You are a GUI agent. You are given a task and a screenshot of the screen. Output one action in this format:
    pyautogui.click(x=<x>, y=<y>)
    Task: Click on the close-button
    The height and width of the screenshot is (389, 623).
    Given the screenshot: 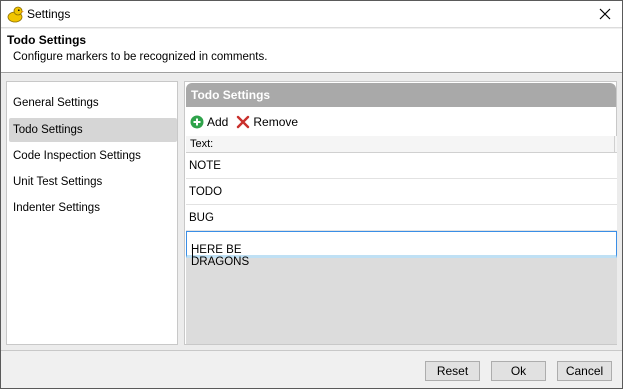 What is the action you would take?
    pyautogui.click(x=605, y=14)
    